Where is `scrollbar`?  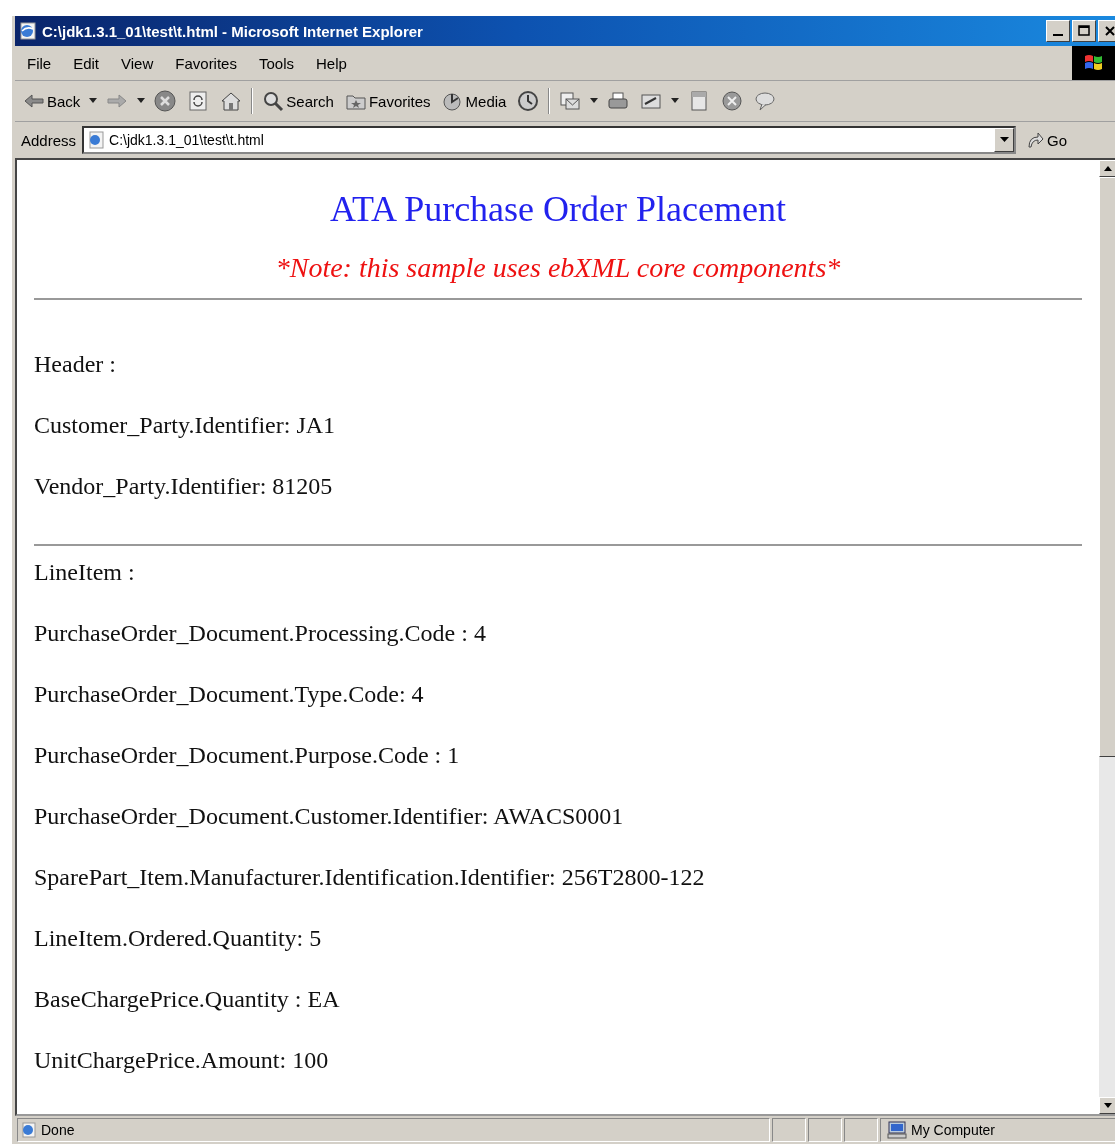
scrollbar is located at coordinates (1107, 637).